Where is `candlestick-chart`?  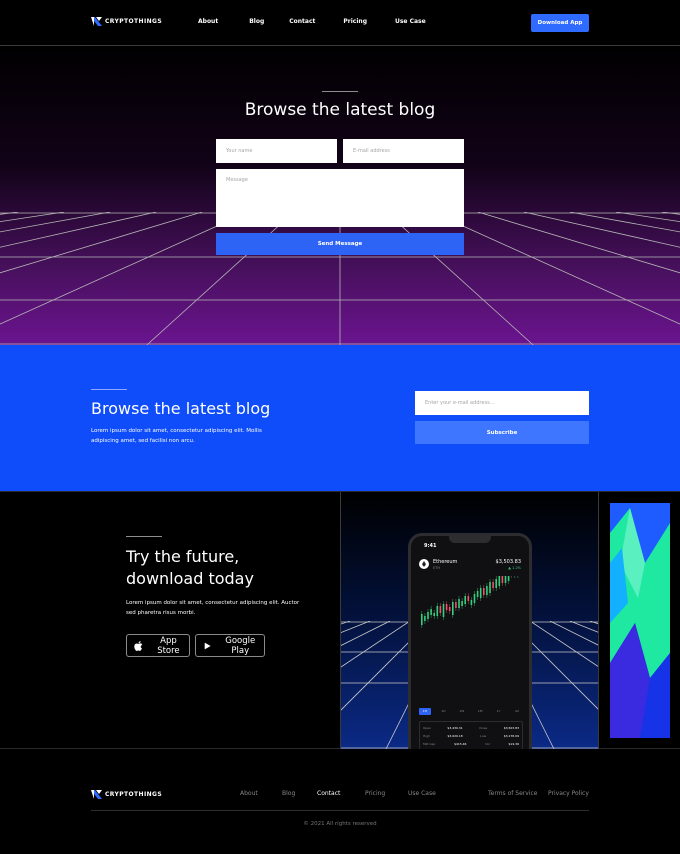
candlestick-chart is located at coordinates (470, 602).